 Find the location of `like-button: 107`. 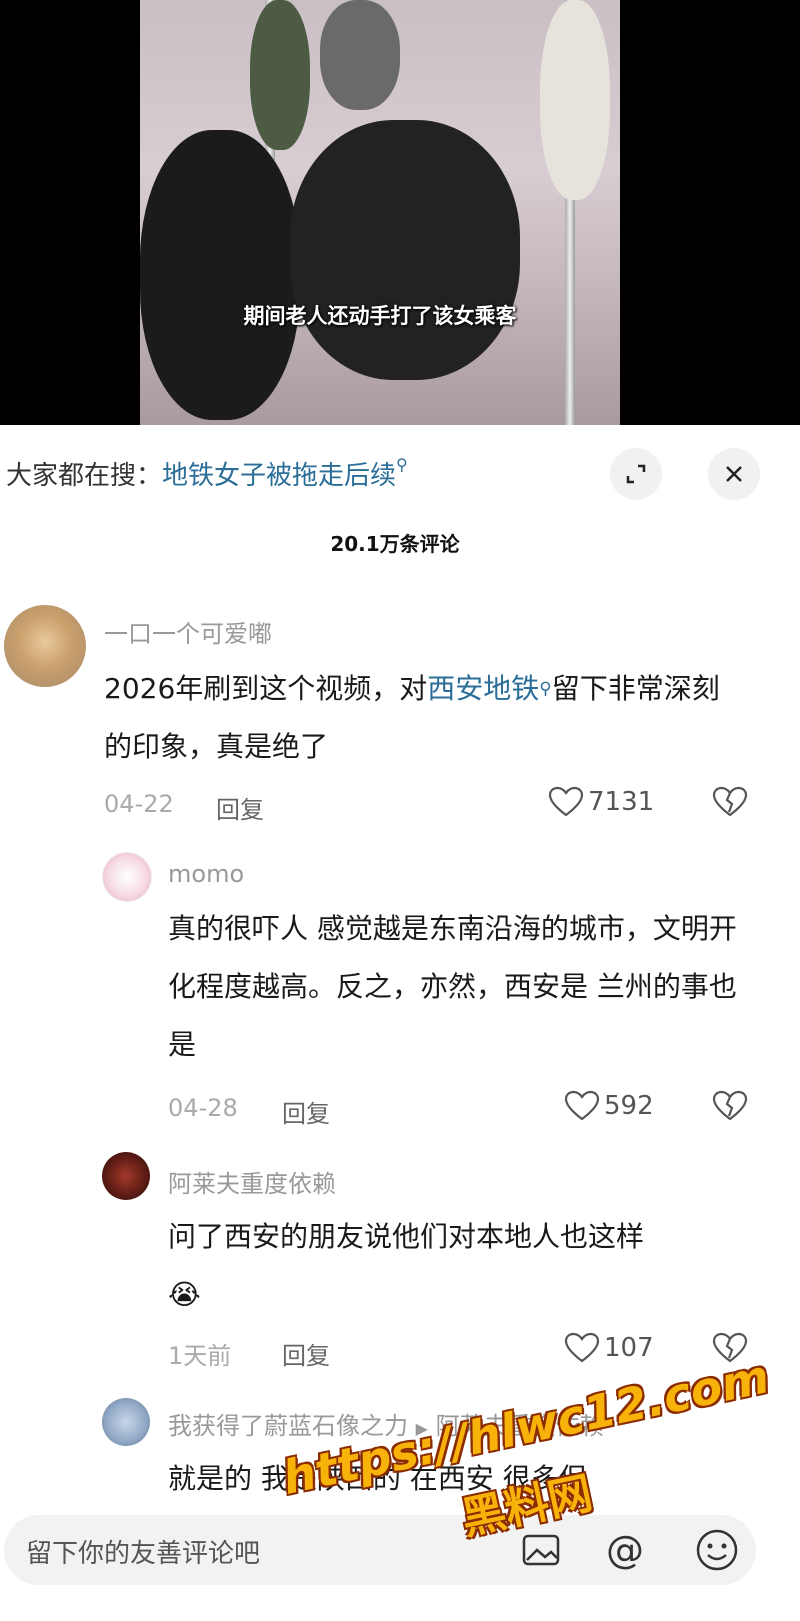

like-button: 107 is located at coordinates (609, 1348).